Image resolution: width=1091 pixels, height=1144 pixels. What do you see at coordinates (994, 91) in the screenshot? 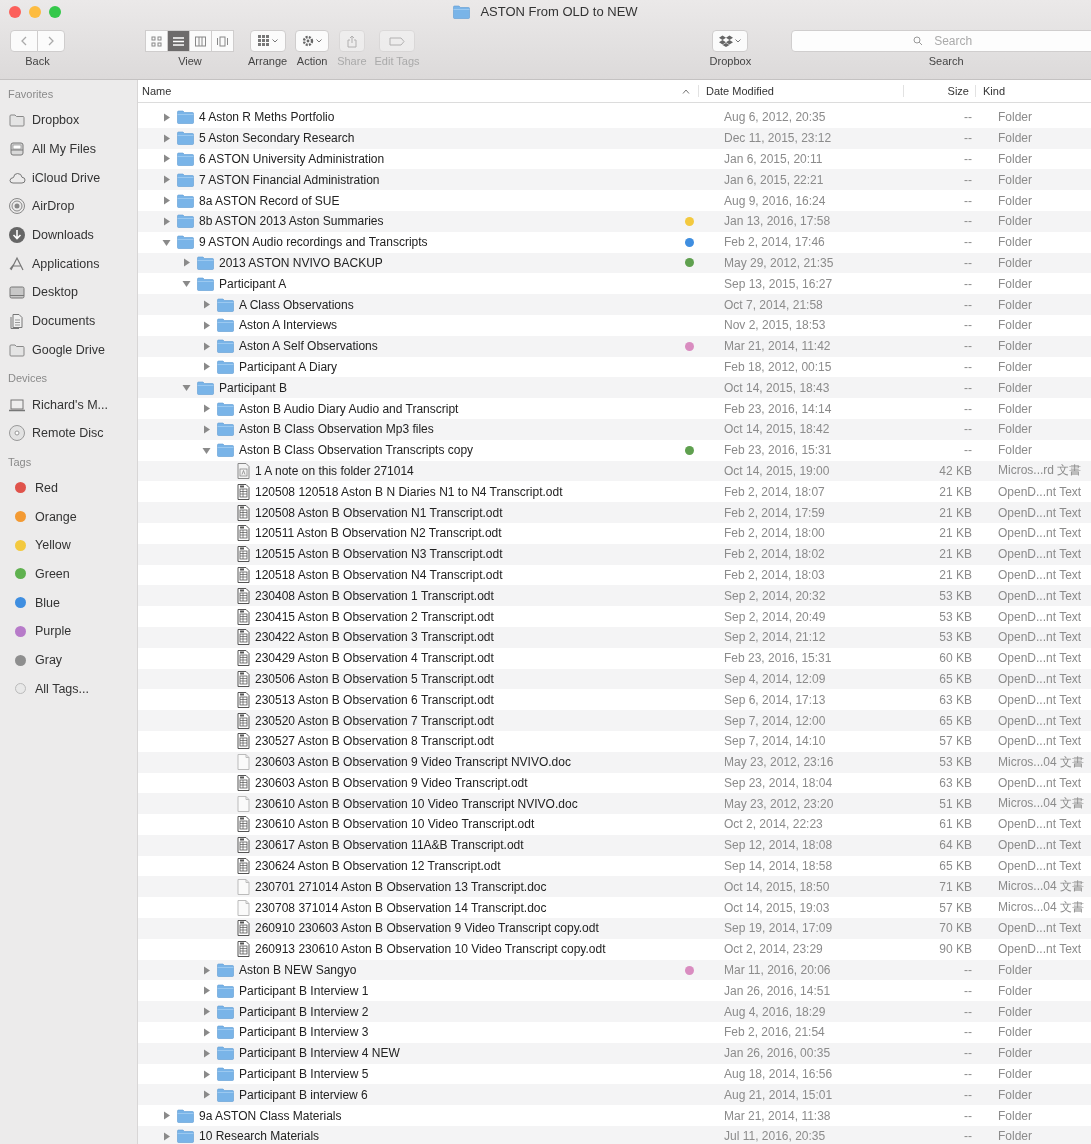
I see `kind-column-header: Kind` at bounding box center [994, 91].